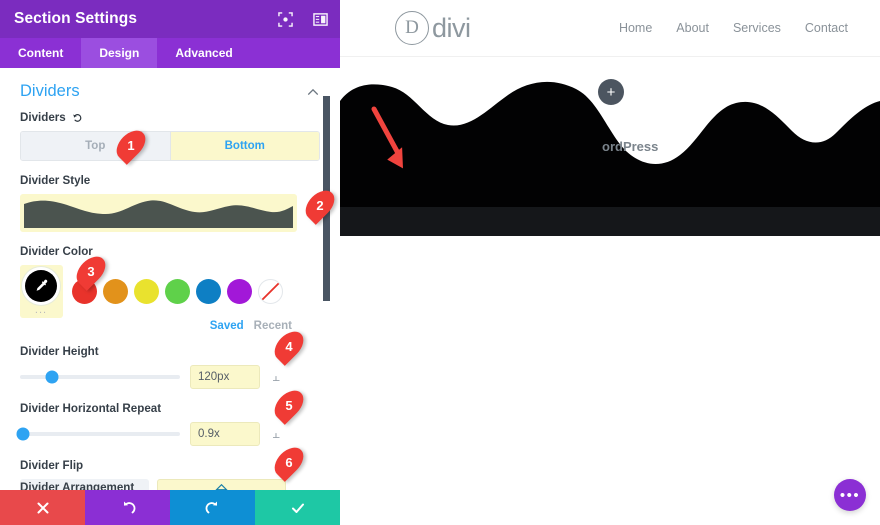 The image size is (880, 525). Describe the element at coordinates (52, 377) in the screenshot. I see `divider-height-slider-knob` at that location.